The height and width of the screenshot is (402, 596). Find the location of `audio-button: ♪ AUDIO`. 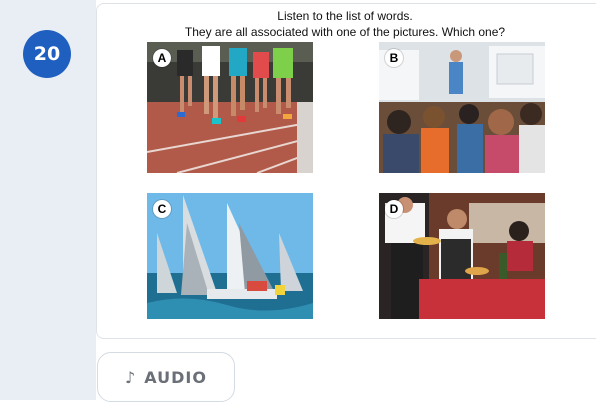

audio-button: ♪ AUDIO is located at coordinates (166, 377).